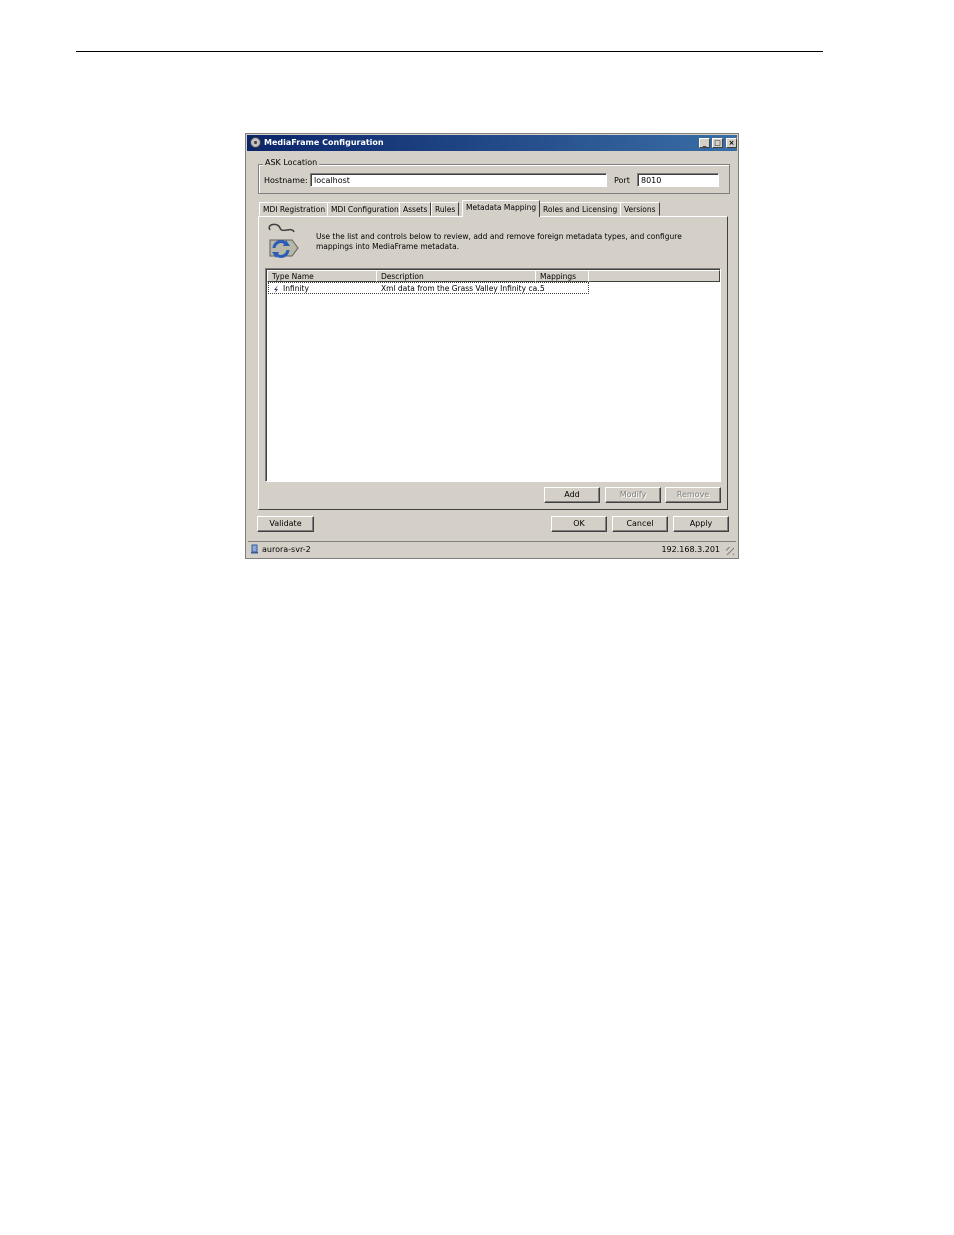 The height and width of the screenshot is (1235, 954). What do you see at coordinates (322, 276) in the screenshot?
I see `column-type-name: Type Name` at bounding box center [322, 276].